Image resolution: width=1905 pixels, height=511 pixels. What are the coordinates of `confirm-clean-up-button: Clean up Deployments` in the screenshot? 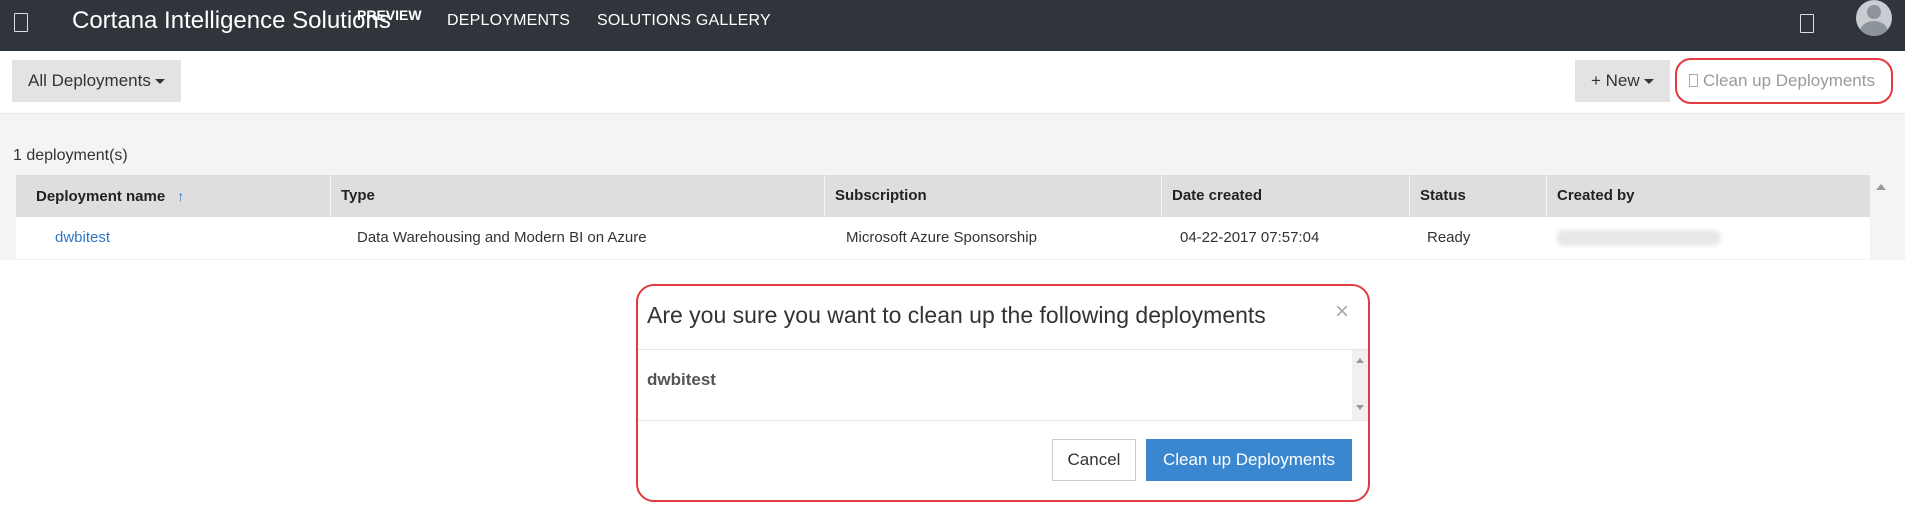 It's located at (1249, 460).